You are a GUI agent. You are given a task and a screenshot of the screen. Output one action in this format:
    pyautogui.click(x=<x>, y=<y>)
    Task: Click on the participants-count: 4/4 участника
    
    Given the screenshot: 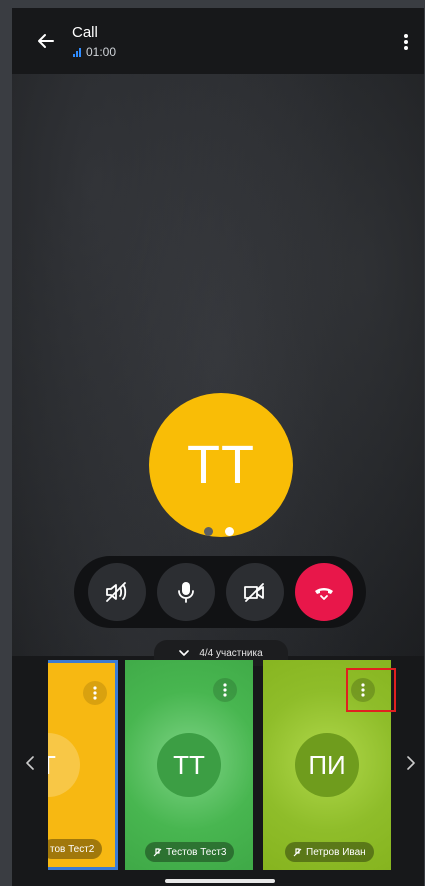 What is the action you would take?
    pyautogui.click(x=231, y=653)
    